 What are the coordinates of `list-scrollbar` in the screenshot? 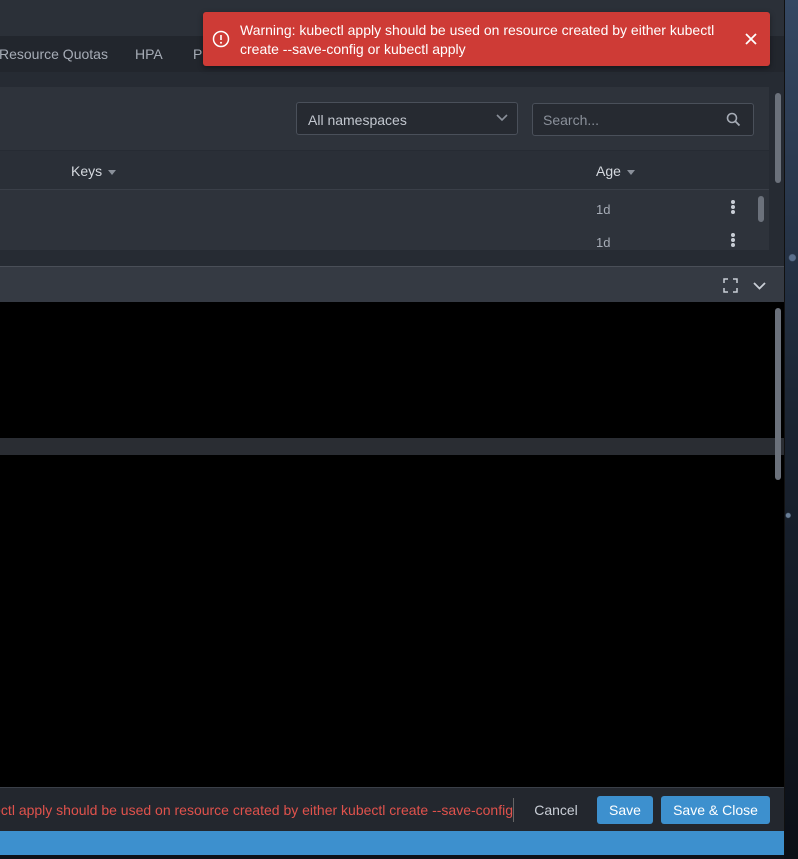 It's located at (778, 138).